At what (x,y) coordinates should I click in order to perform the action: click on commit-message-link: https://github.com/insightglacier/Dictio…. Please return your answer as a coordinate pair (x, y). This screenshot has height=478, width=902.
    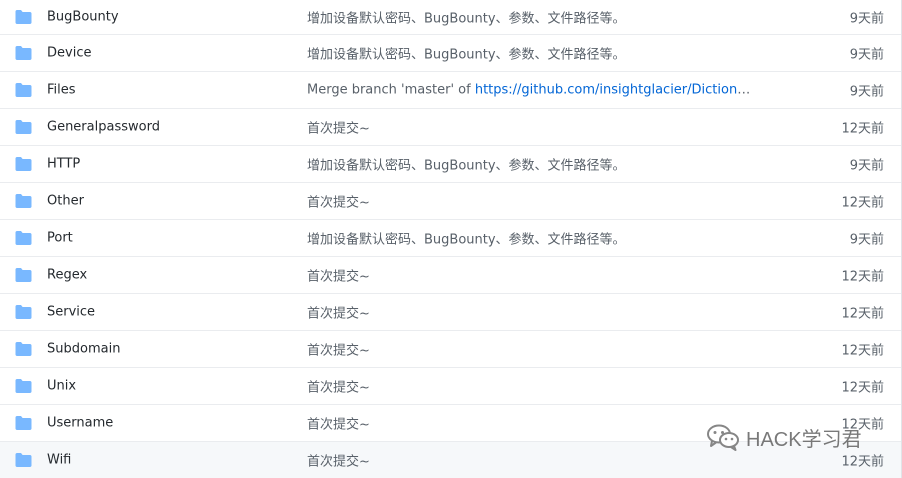
    Looking at the image, I should click on (613, 90).